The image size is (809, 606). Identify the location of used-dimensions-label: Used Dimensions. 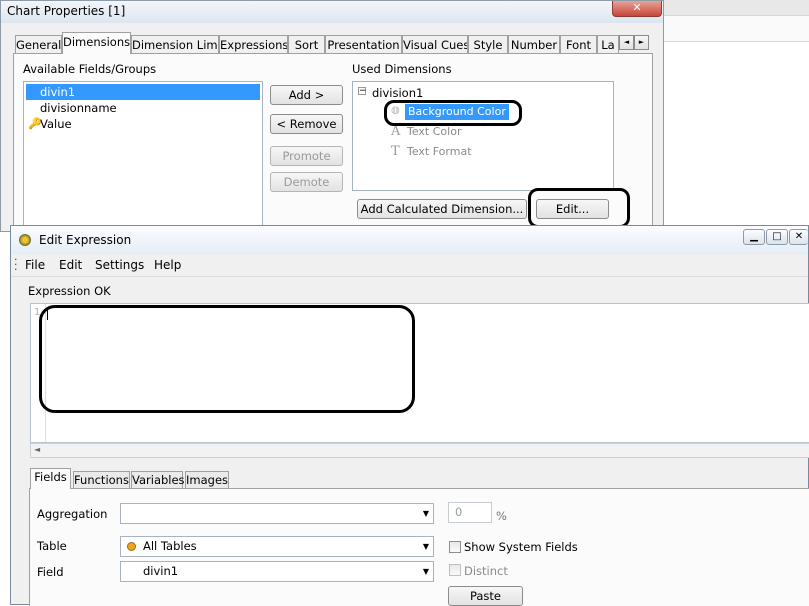
(402, 69).